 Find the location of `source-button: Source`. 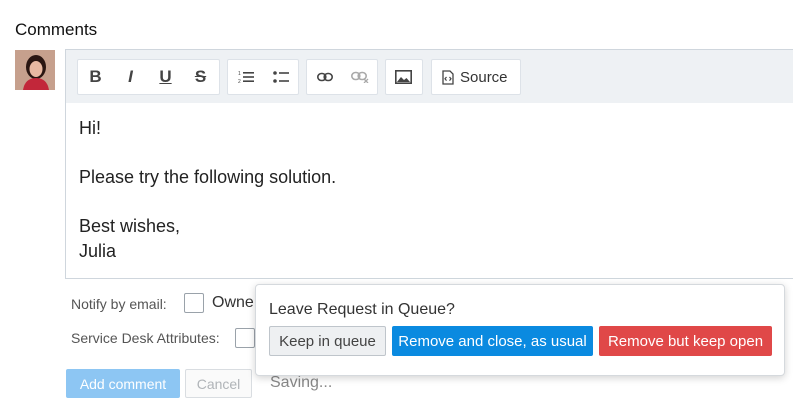

source-button: Source is located at coordinates (475, 77).